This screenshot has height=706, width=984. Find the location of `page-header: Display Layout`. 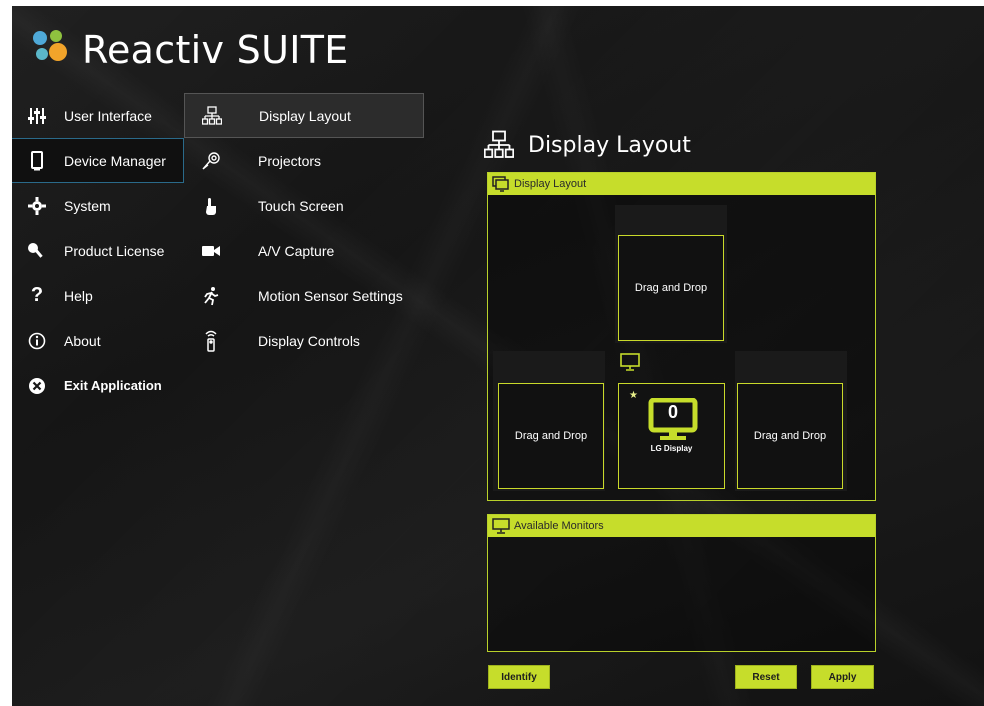

page-header: Display Layout is located at coordinates (587, 145).